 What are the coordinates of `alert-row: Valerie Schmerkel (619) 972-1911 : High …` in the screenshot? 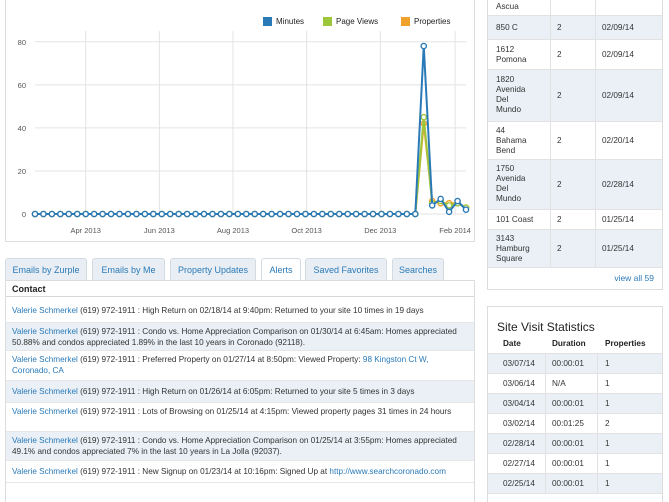 It's located at (240, 310).